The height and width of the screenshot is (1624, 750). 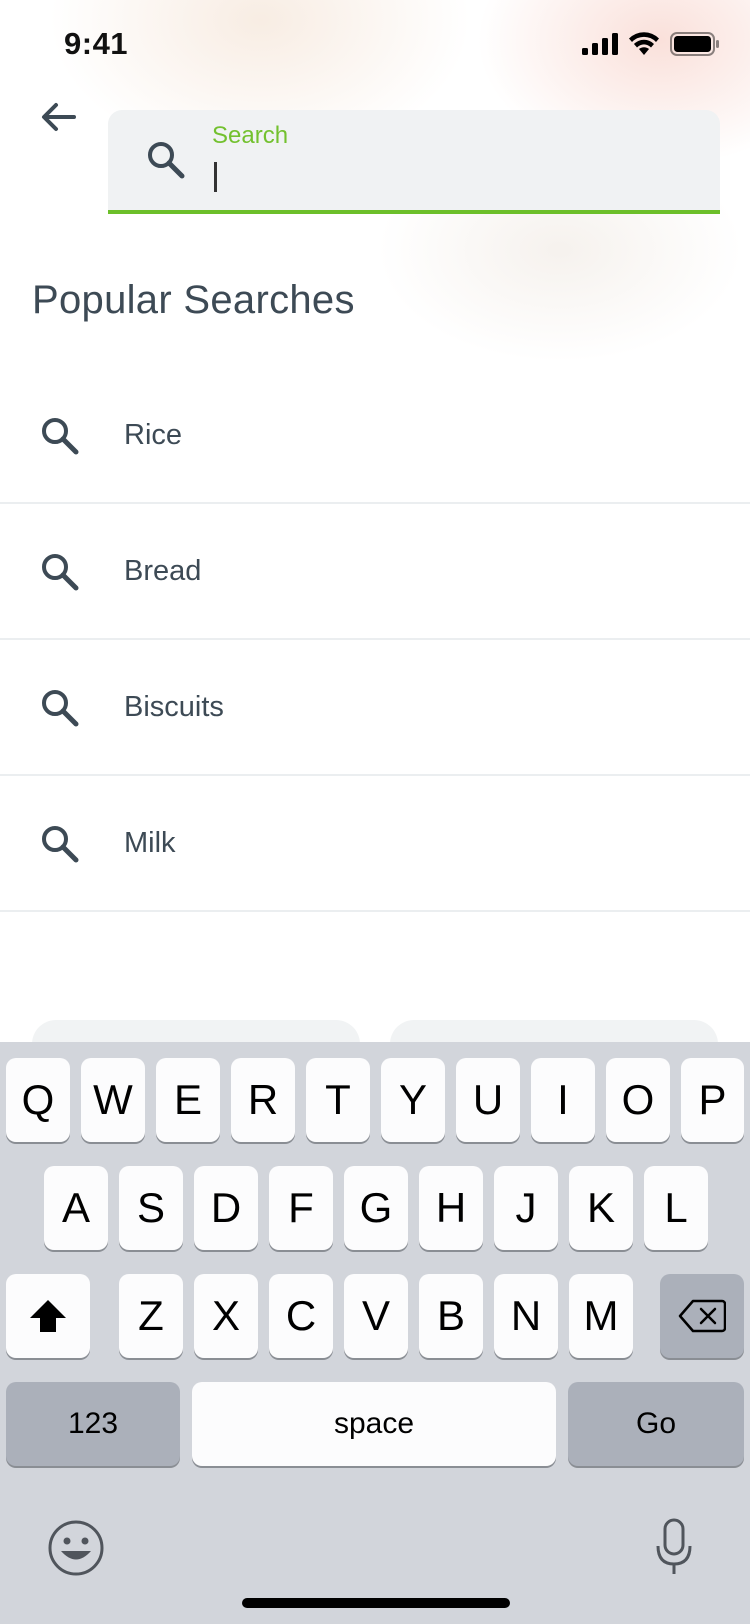 I want to click on popular-search-label: Milk, so click(x=150, y=842).